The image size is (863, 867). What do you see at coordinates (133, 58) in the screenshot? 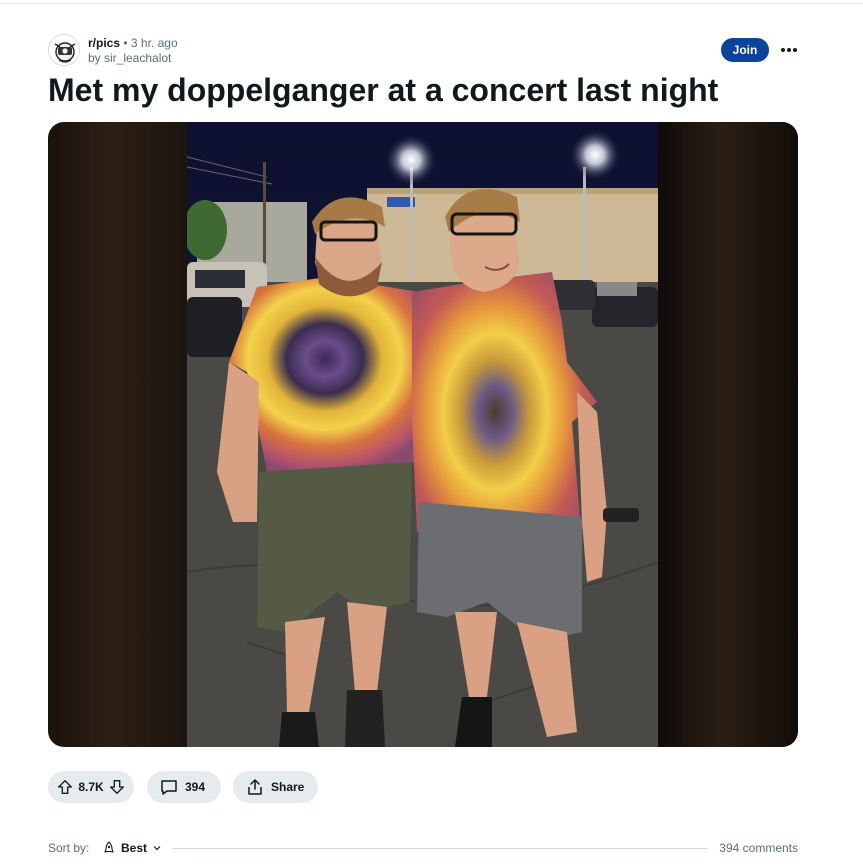
I see `post-author: by sir_leachalot` at bounding box center [133, 58].